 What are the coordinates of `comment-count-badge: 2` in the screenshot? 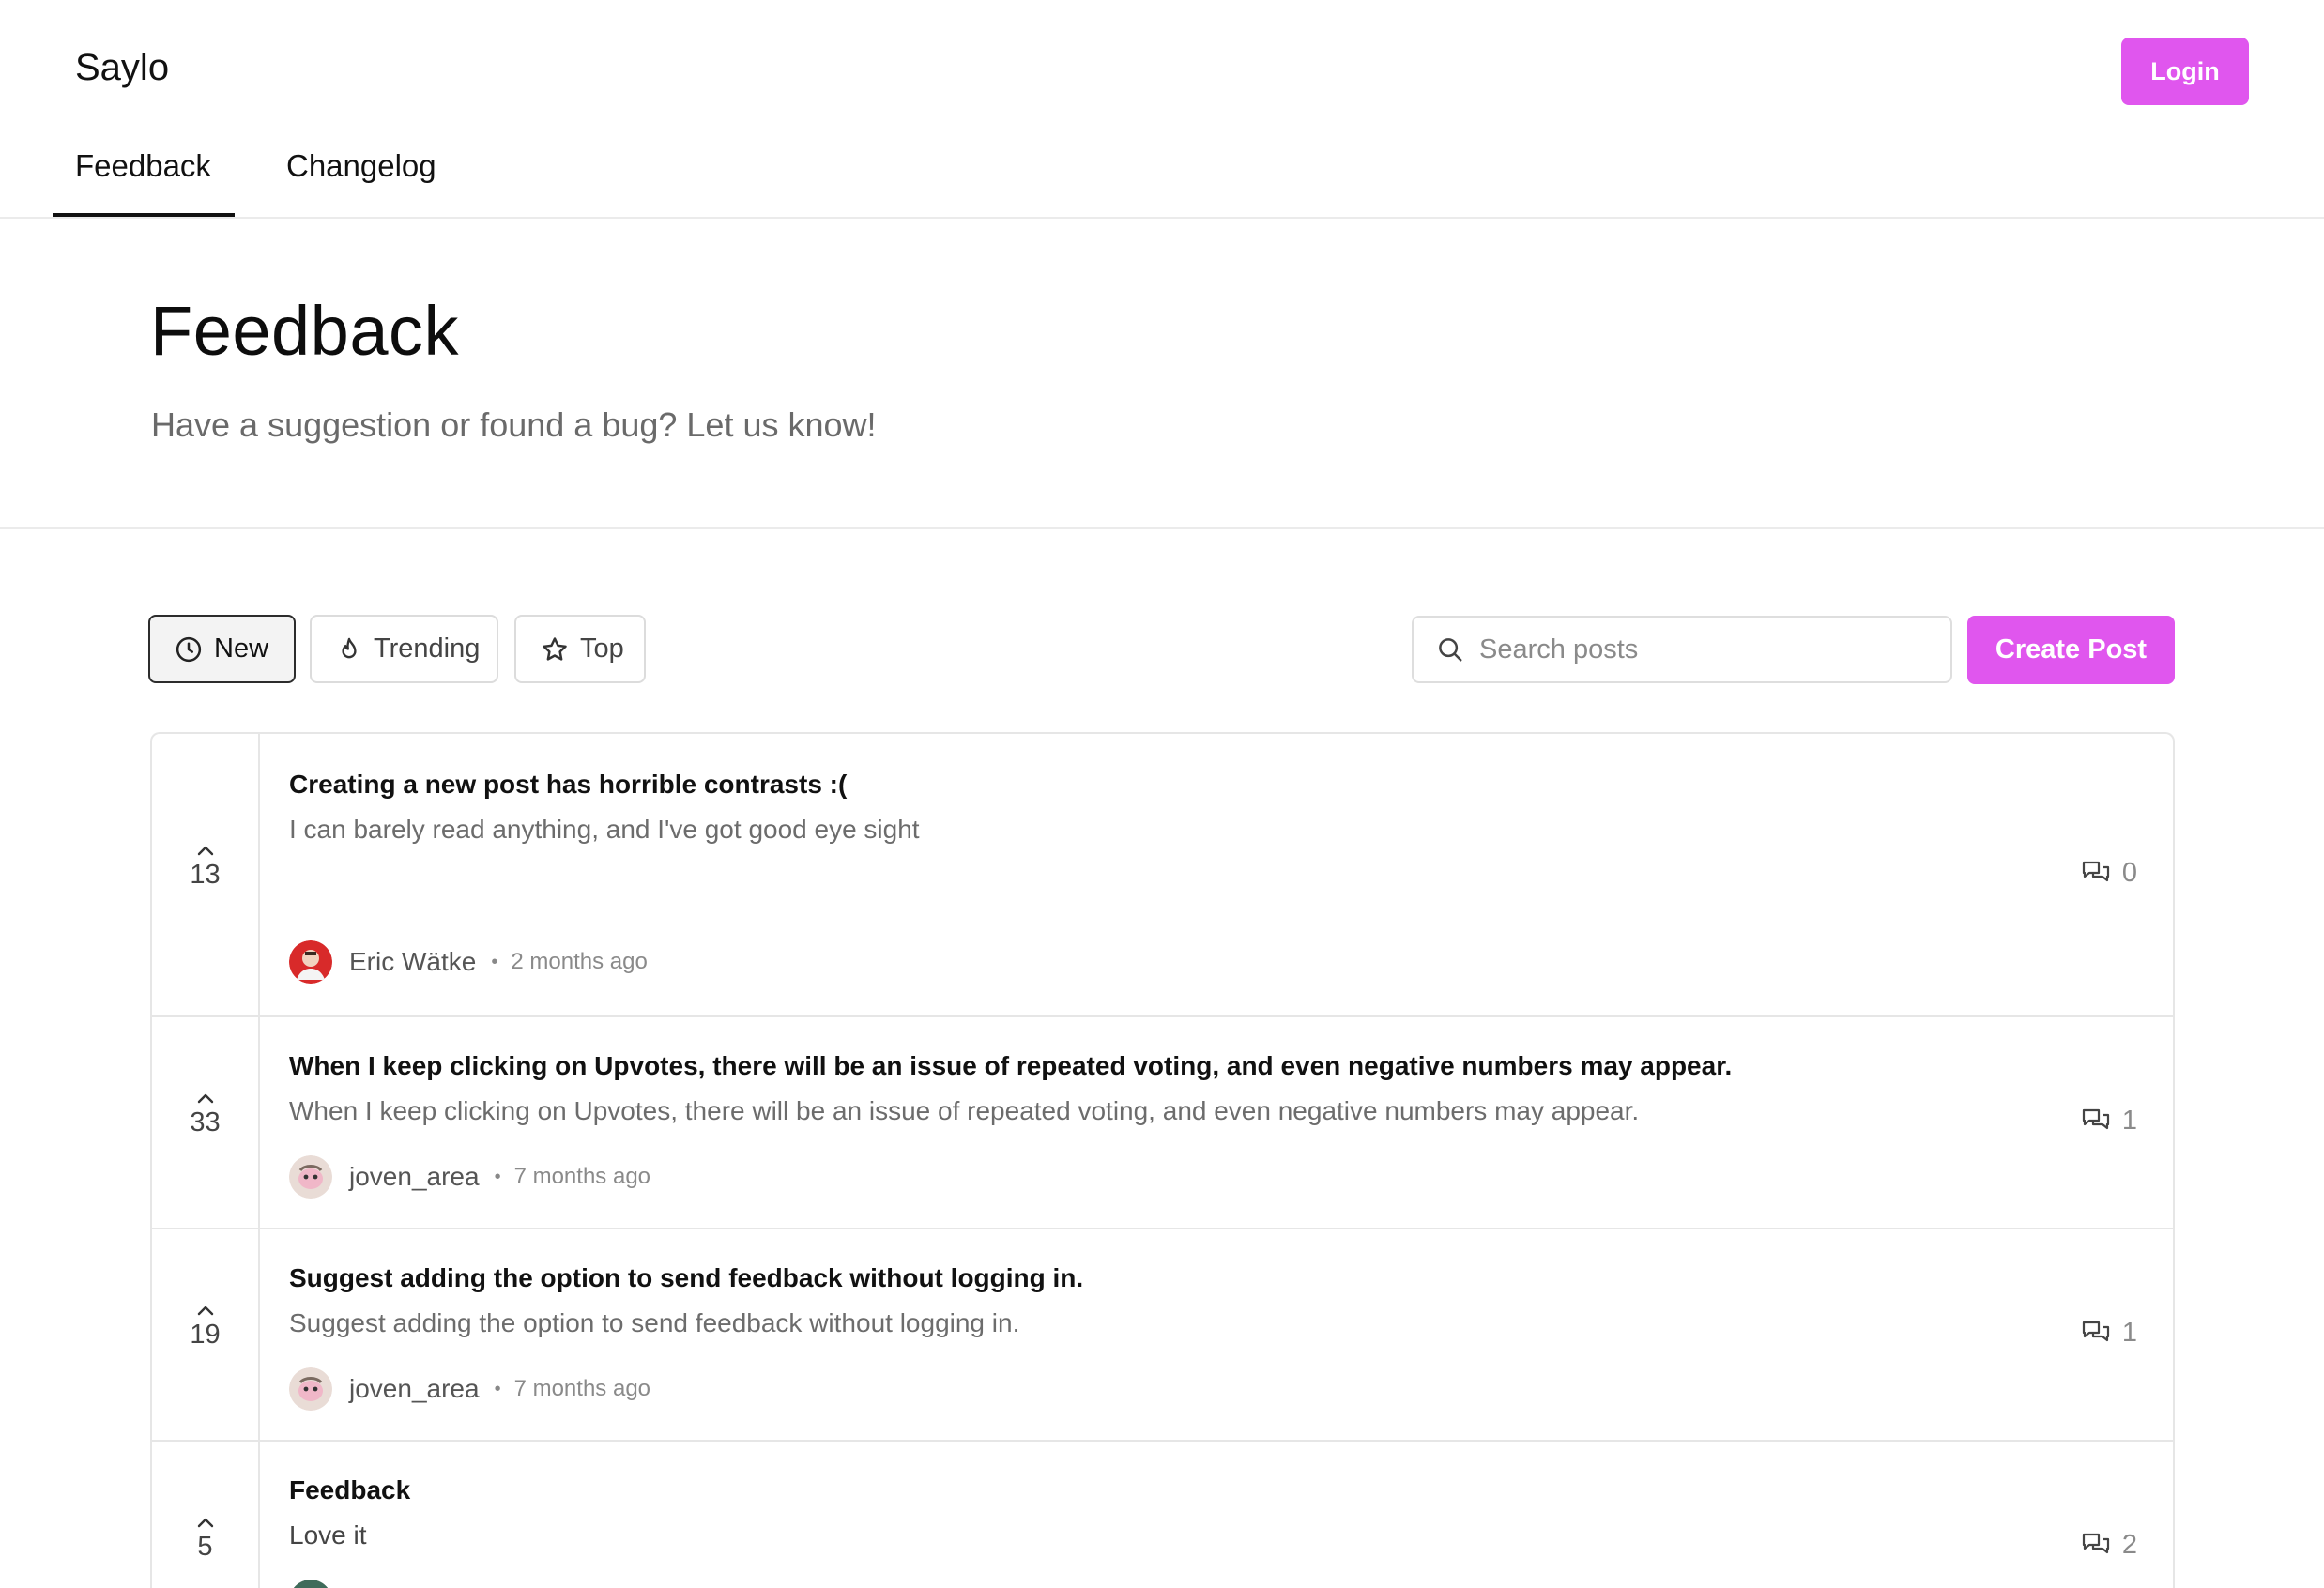 It's located at (2109, 1546).